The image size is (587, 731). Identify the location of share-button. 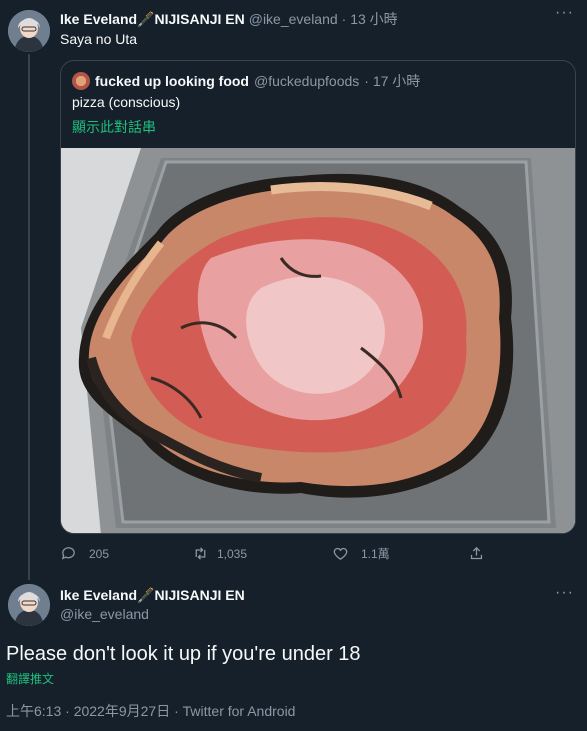
(476, 553).